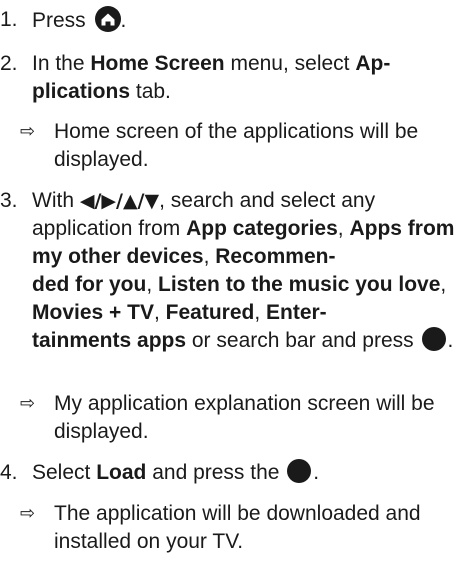  Describe the element at coordinates (290, 63) in the screenshot. I see `text-run: menu, select` at that location.